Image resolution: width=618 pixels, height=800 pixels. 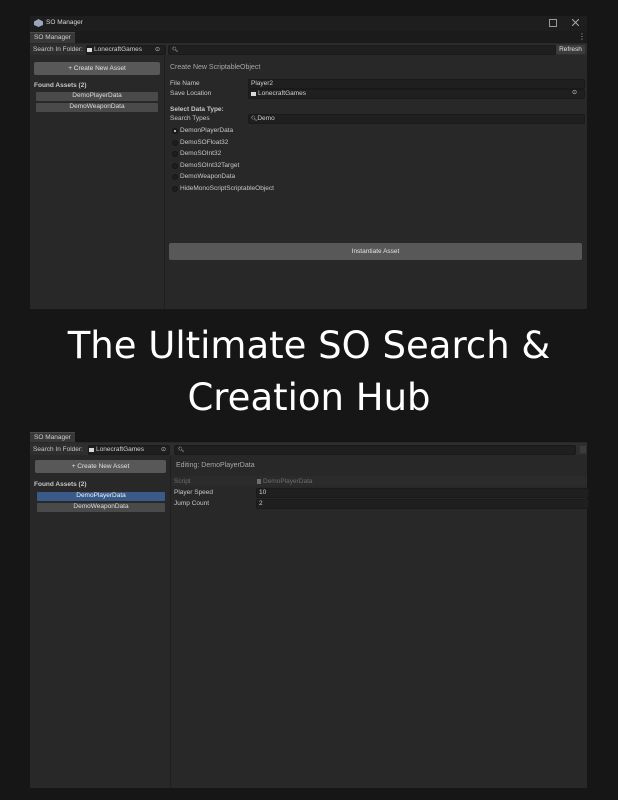 I want to click on tab-strip: SO Manager ⋮, so click(x=308, y=37).